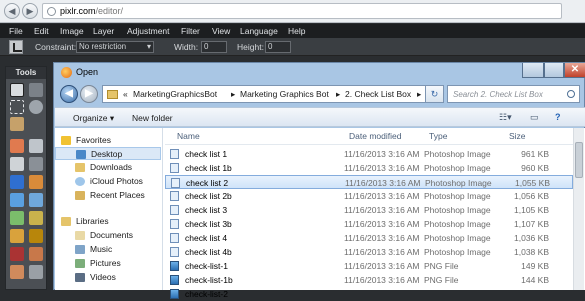  Describe the element at coordinates (16, 31) in the screenshot. I see `menu-file: File` at that location.